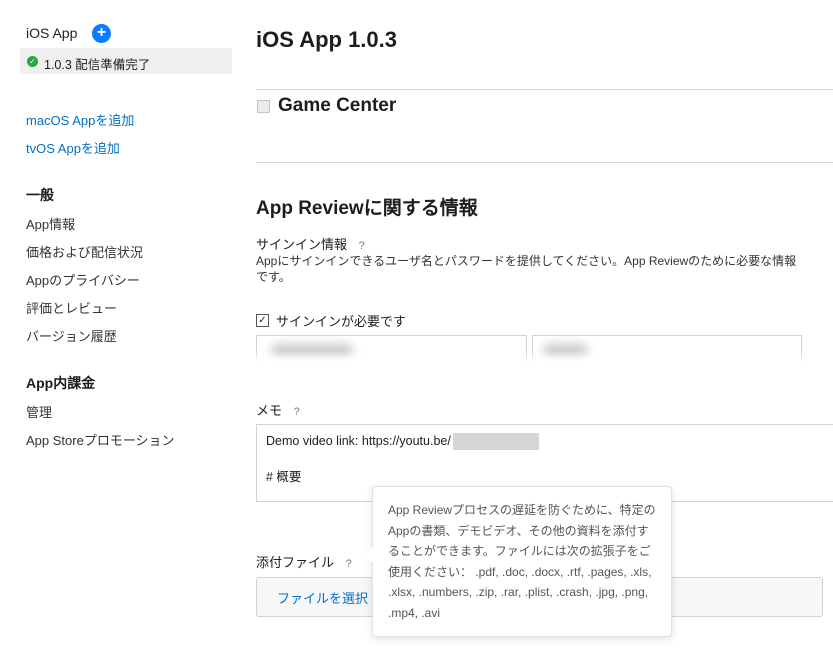 The height and width of the screenshot is (657, 833). I want to click on attachment-label-text: 添付ファイル, so click(295, 562).